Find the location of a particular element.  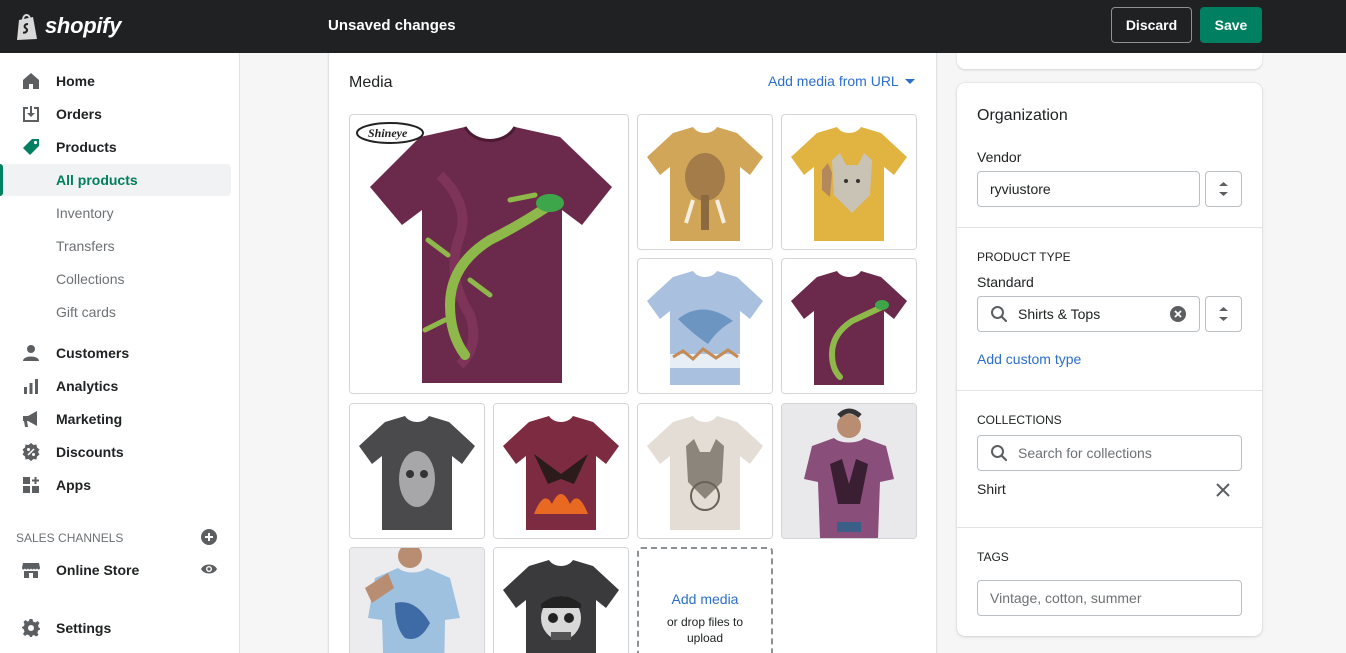

media-thumbnail-skull-bandana is located at coordinates (561, 600).